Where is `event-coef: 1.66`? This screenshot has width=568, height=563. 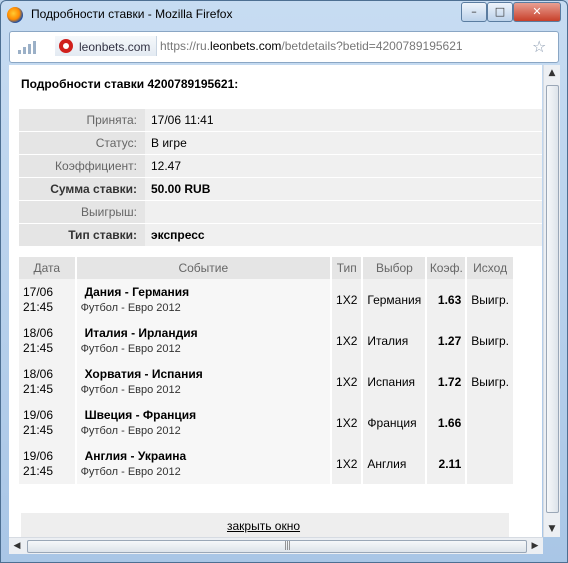 event-coef: 1.66 is located at coordinates (447, 422).